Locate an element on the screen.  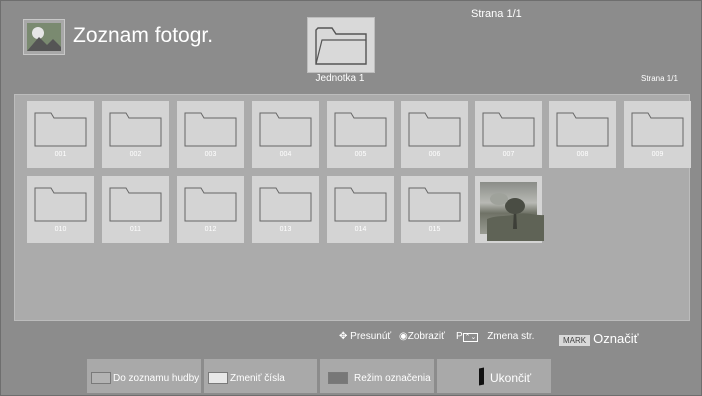
page-updown-icon: ⌃⌄ is located at coordinates (470, 337).